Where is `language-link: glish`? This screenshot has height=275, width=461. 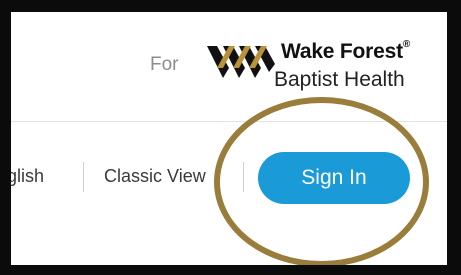 language-link: glish is located at coordinates (27, 176).